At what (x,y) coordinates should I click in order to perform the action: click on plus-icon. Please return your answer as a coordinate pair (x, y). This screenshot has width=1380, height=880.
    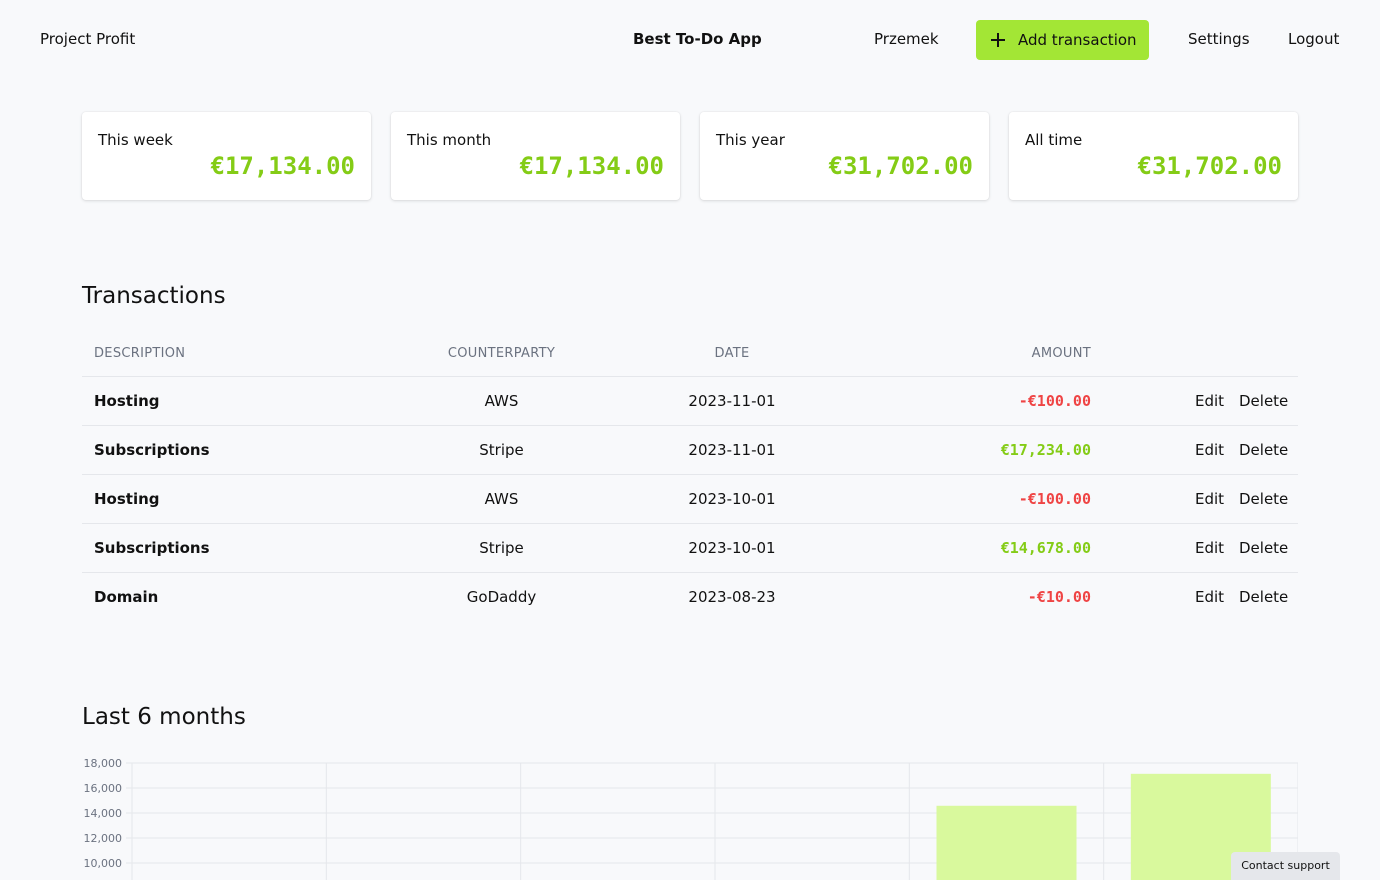
    Looking at the image, I should click on (998, 40).